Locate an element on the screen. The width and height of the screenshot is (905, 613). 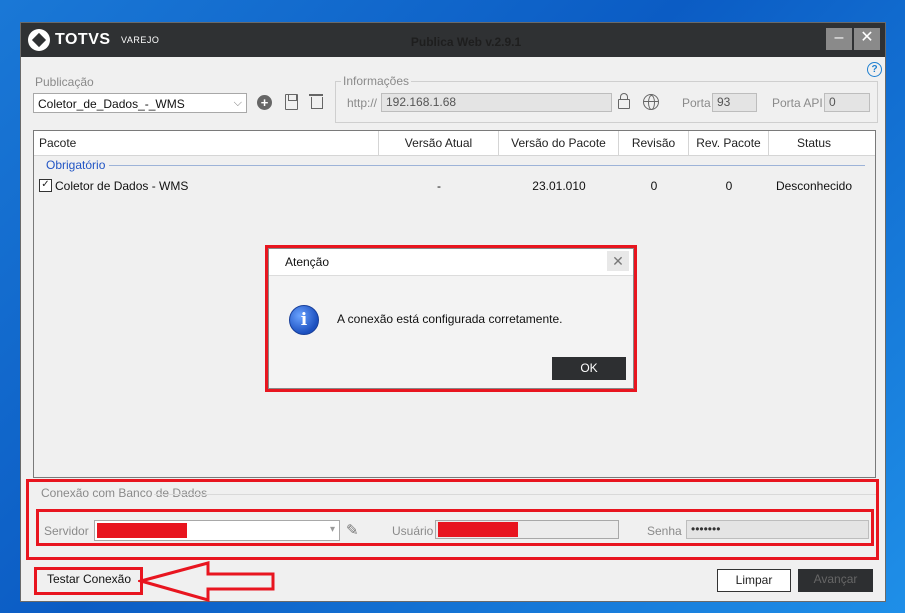
brand-sub: VAREJO is located at coordinates (140, 40).